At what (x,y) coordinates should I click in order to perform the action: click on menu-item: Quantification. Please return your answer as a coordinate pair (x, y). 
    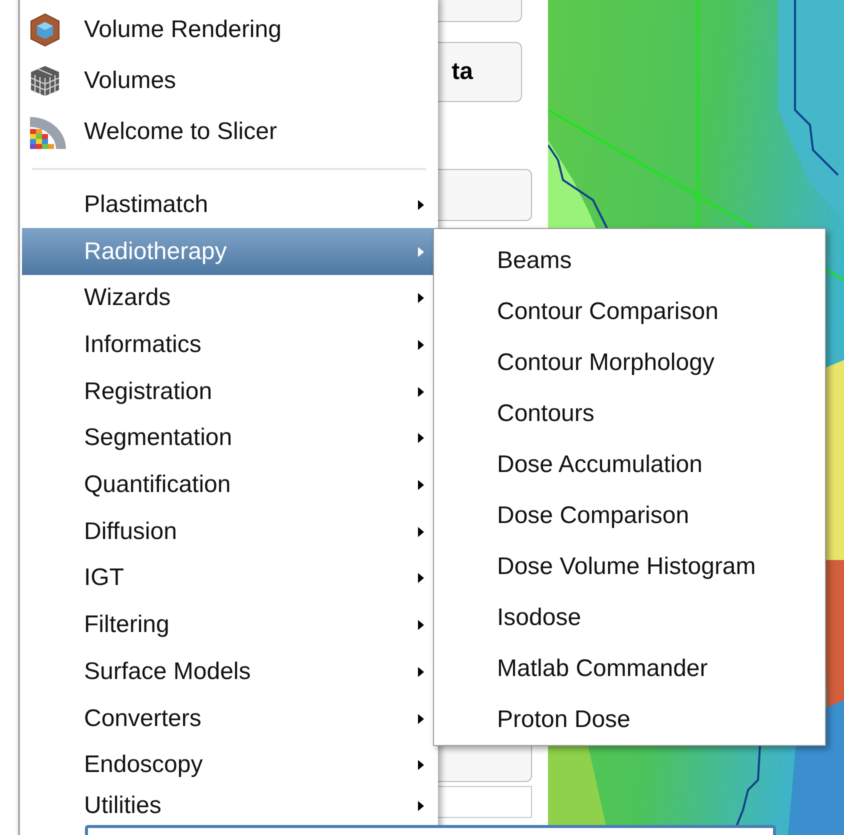
    Looking at the image, I should click on (229, 485).